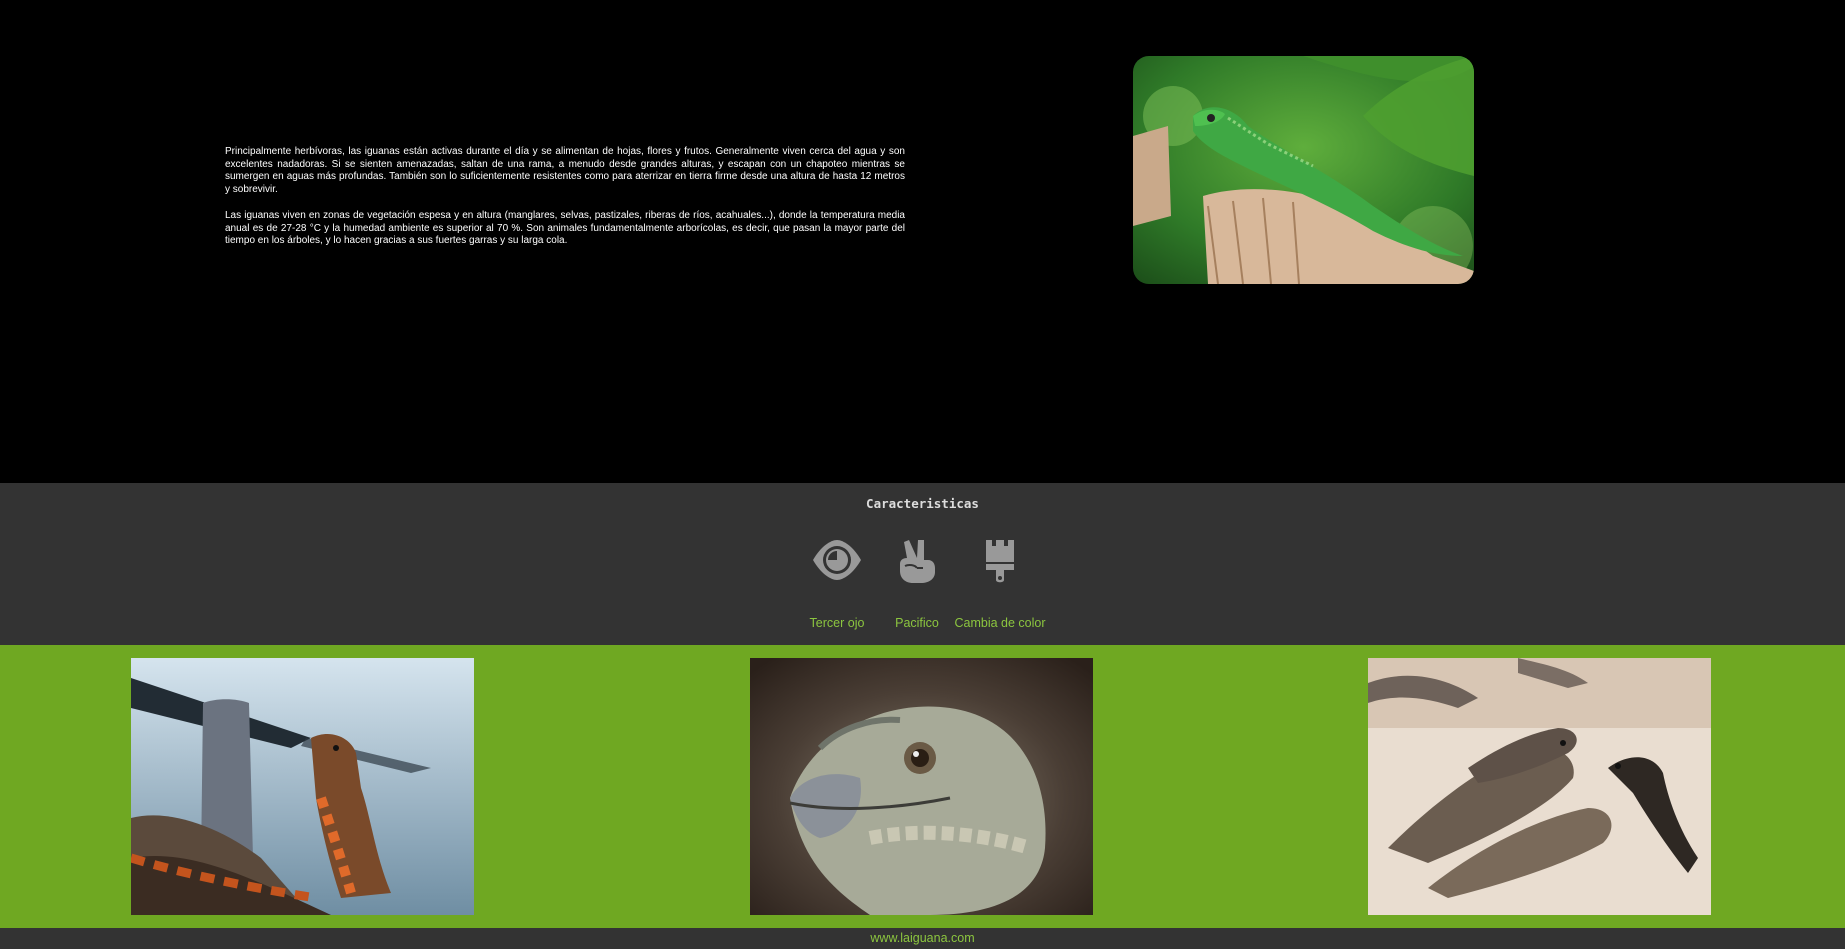 The image size is (1845, 949). Describe the element at coordinates (1000, 584) in the screenshot. I see `feature-cambia-de-color: Cambia de color` at that location.